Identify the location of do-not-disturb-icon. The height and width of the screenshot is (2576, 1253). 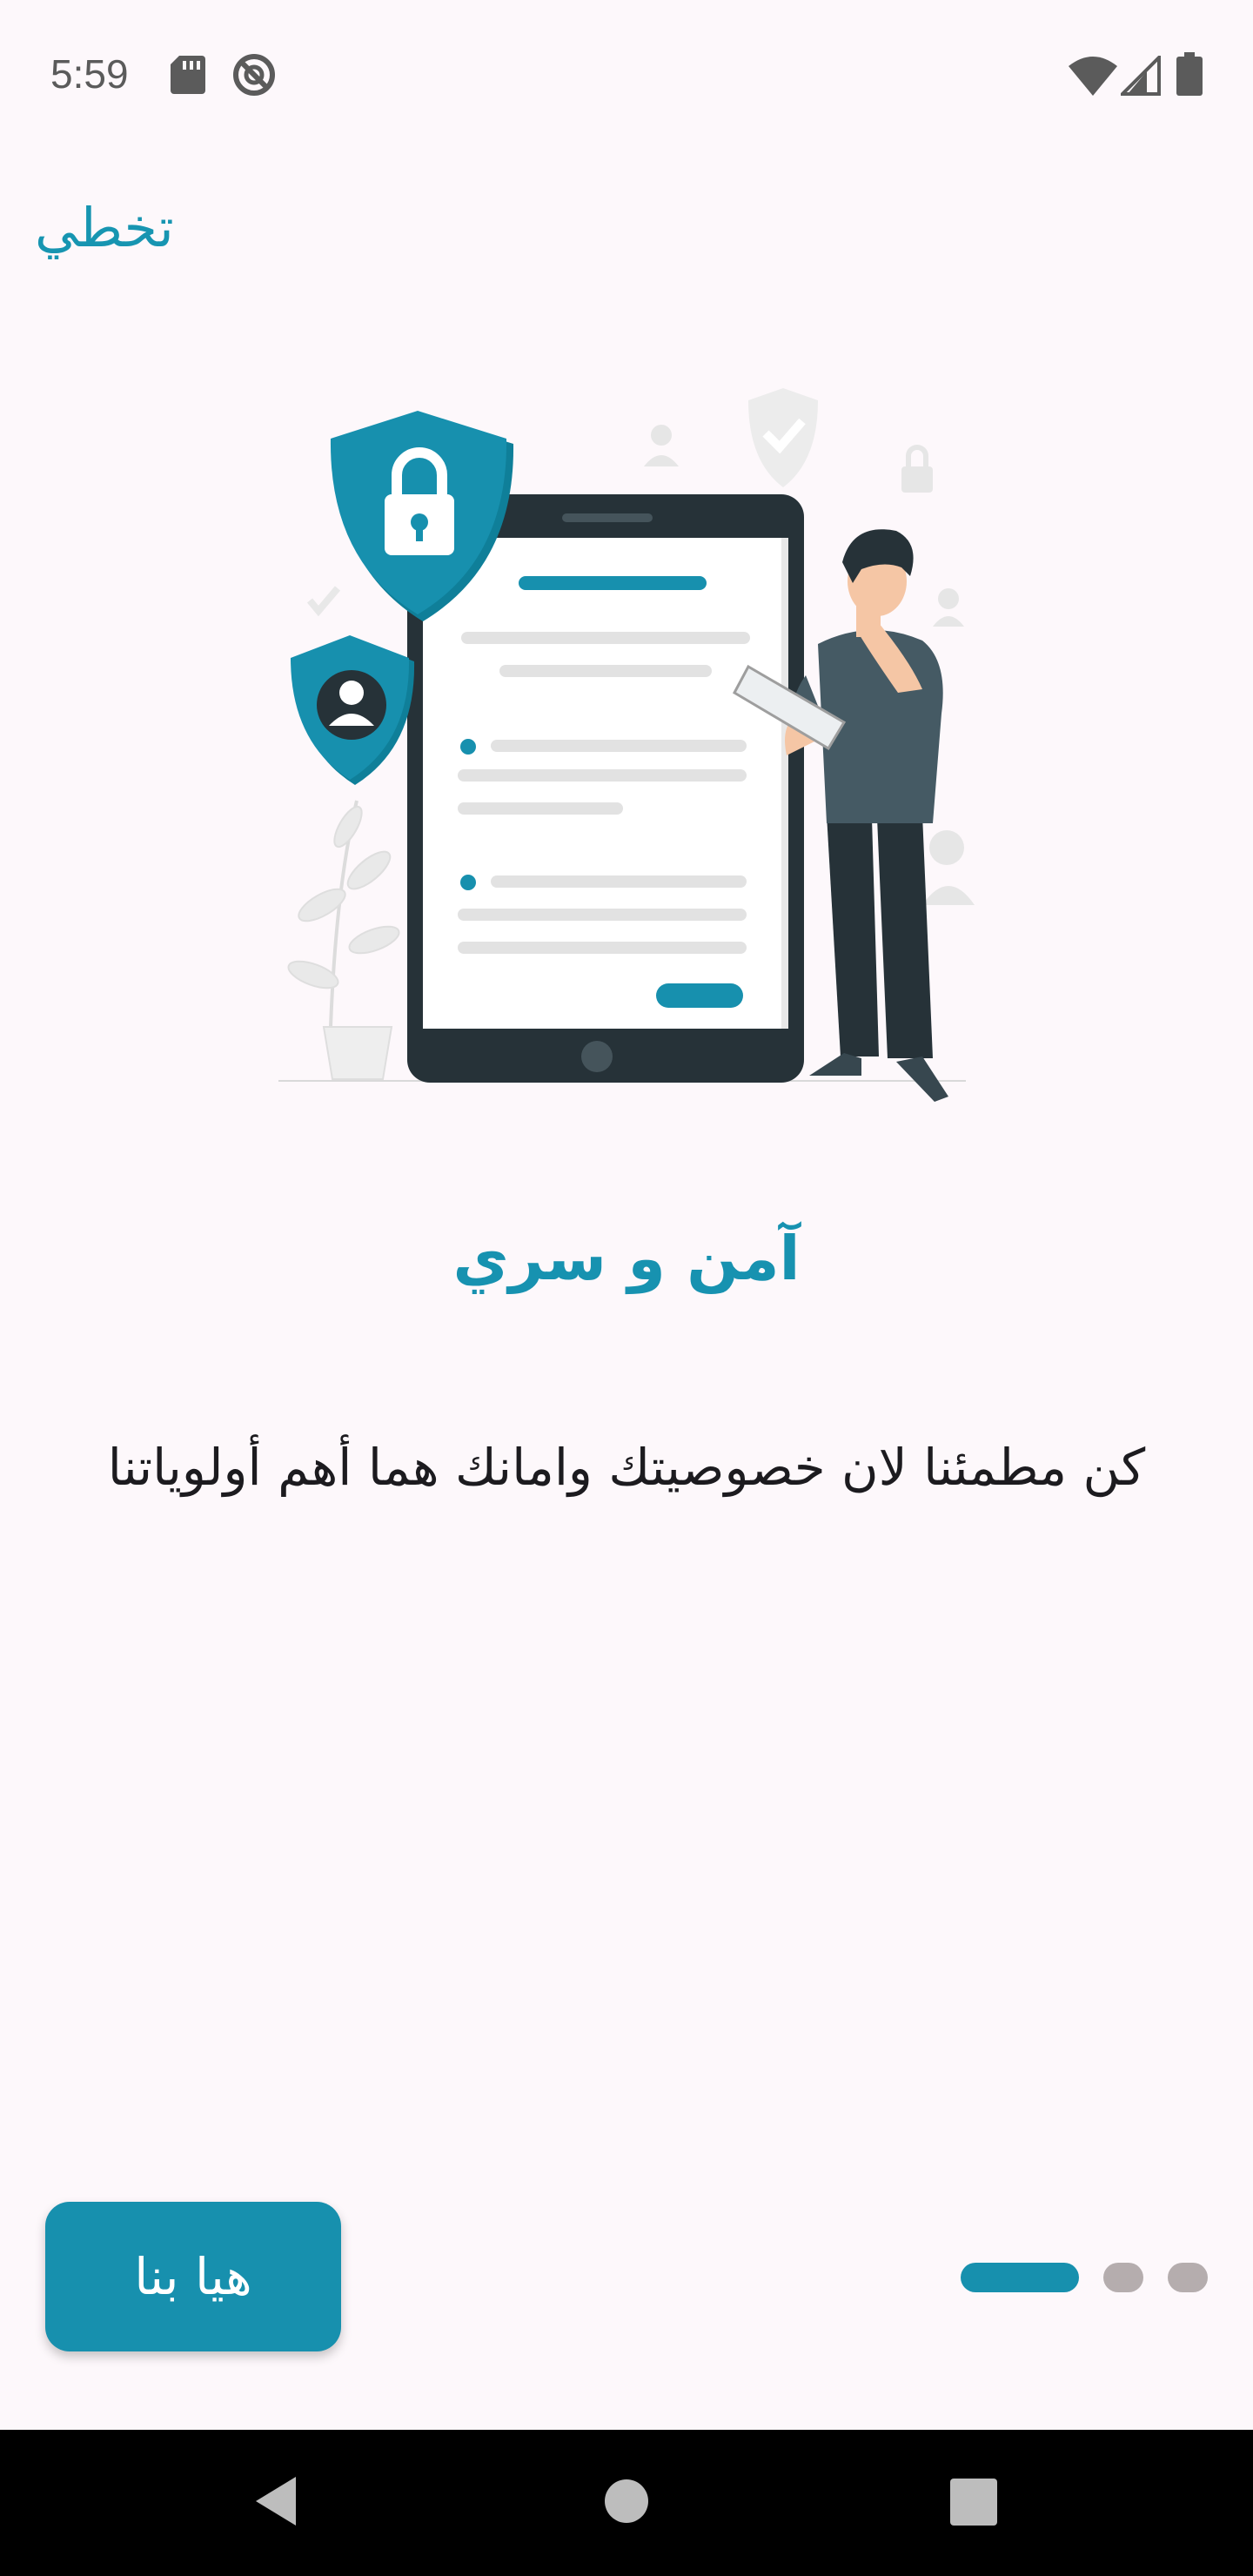
(254, 77).